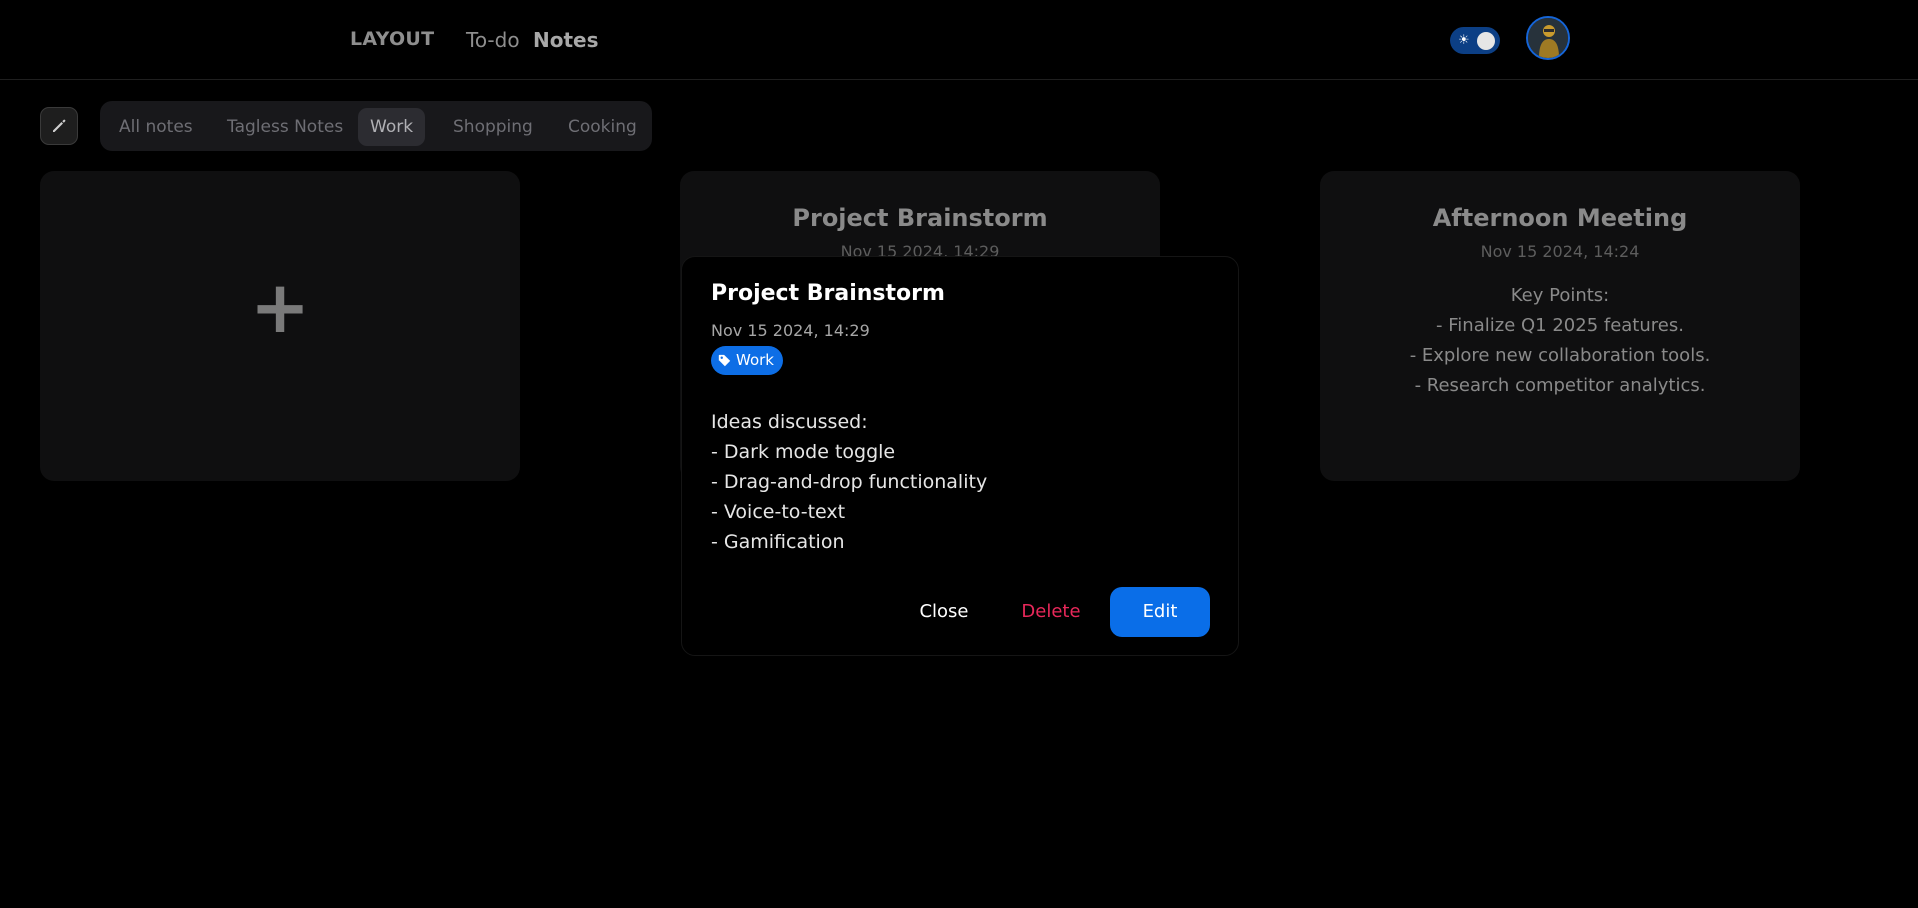 Image resolution: width=1918 pixels, height=908 pixels. What do you see at coordinates (1051, 612) in the screenshot?
I see `delete-button: Delete` at bounding box center [1051, 612].